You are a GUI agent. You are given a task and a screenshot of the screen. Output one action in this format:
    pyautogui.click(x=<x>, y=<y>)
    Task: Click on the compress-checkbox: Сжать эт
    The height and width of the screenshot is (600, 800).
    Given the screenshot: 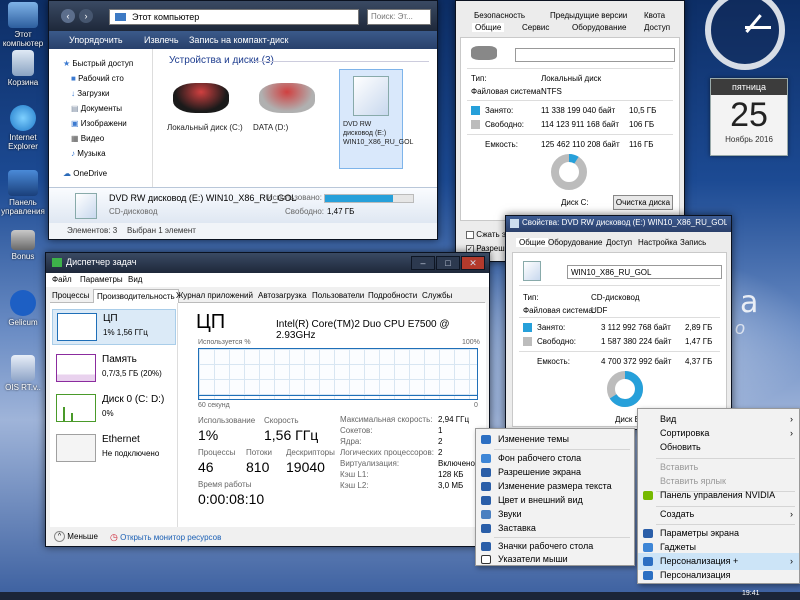 What is the action you would take?
    pyautogui.click(x=487, y=234)
    